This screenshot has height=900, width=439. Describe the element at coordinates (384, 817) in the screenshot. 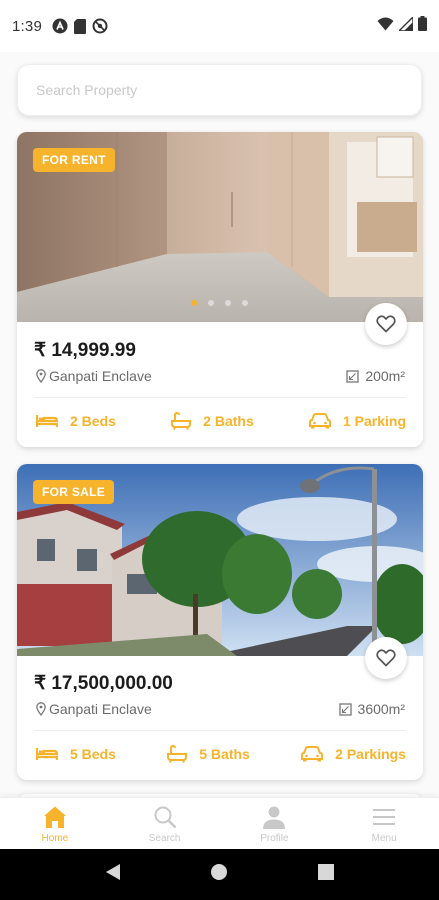

I see `menu-icon` at that location.